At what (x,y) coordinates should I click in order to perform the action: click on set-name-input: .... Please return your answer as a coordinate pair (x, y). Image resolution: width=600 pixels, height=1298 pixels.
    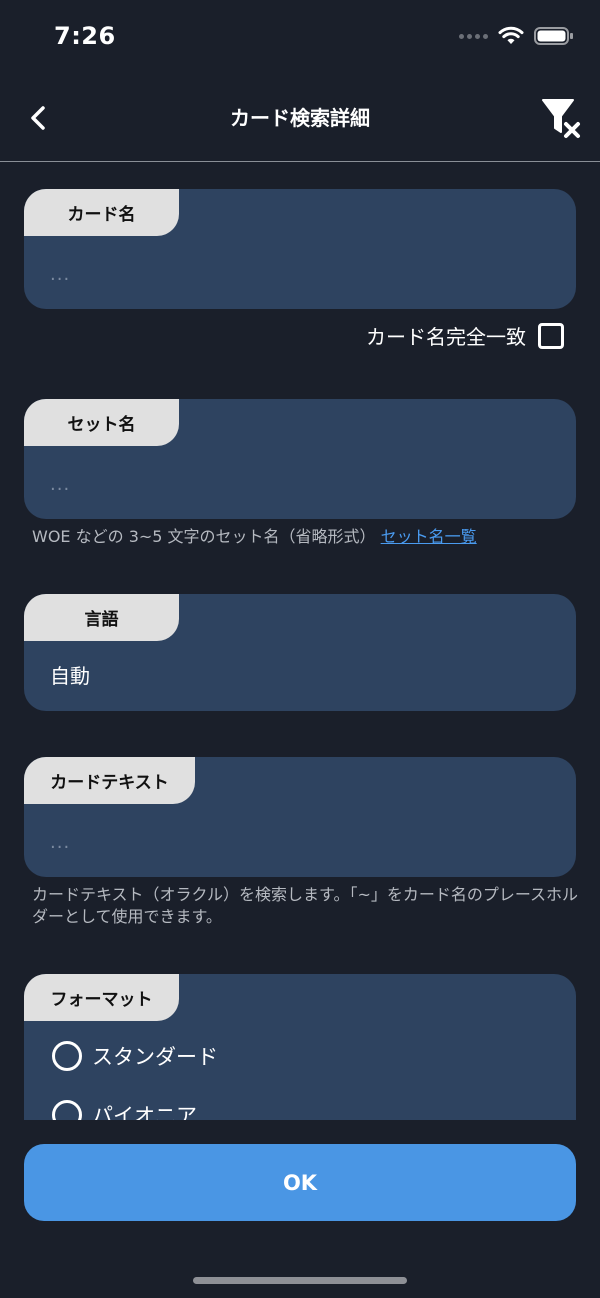
    Looking at the image, I should click on (60, 484).